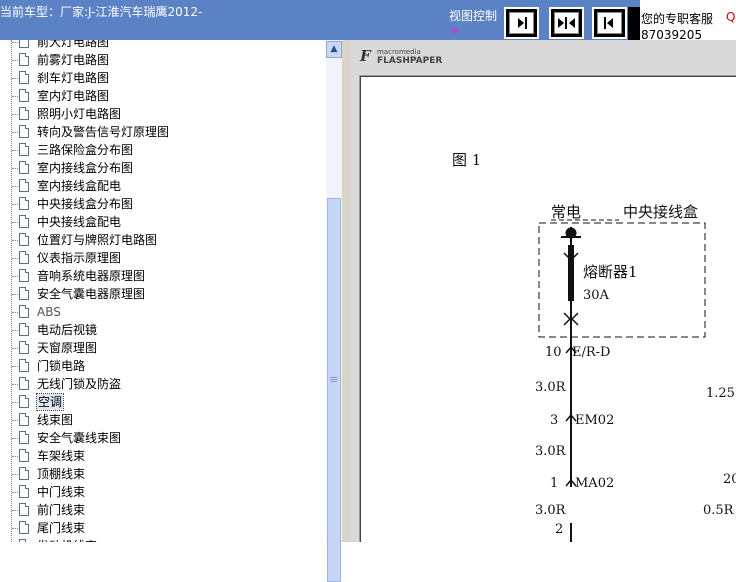 The height and width of the screenshot is (582, 736). Describe the element at coordinates (163, 168) in the screenshot. I see `tree-item: 室内接线盒分布图` at that location.